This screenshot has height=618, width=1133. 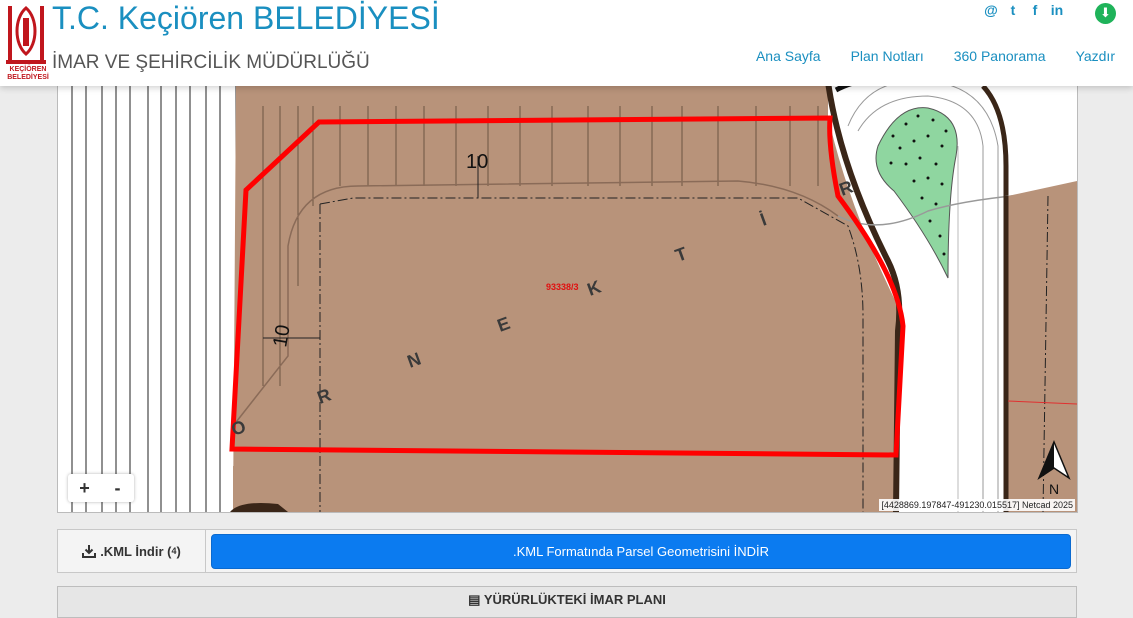 What do you see at coordinates (84, 488) in the screenshot?
I see `zoom-in-button: +` at bounding box center [84, 488].